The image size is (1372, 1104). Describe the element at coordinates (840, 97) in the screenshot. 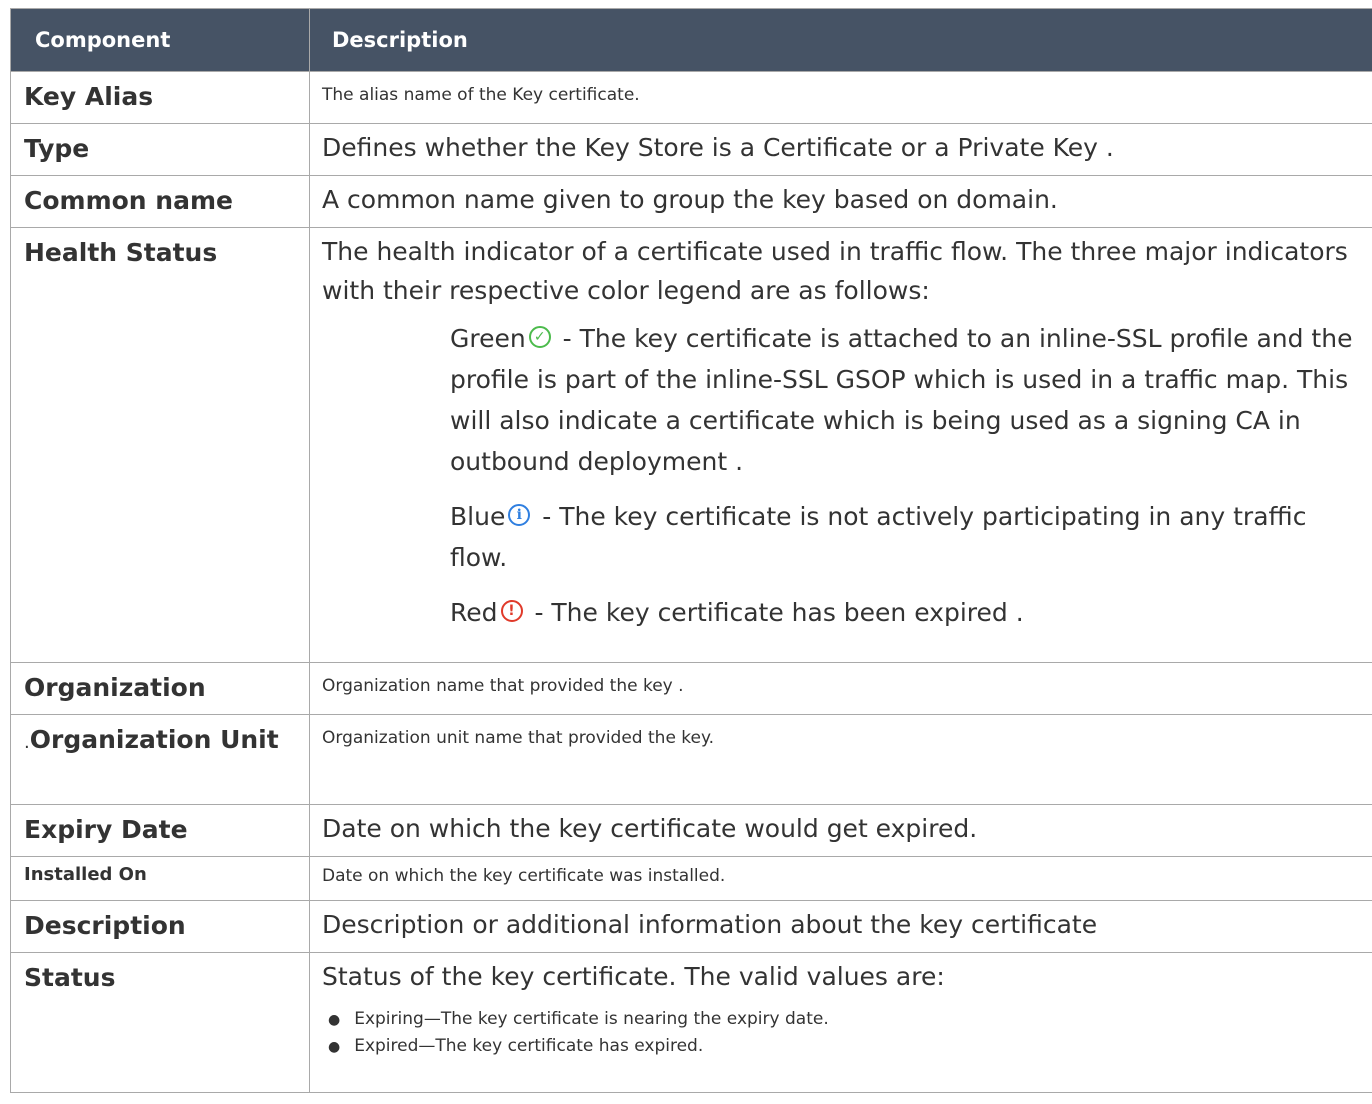

I see `description-cell: The alias name of the Key certificate.` at that location.